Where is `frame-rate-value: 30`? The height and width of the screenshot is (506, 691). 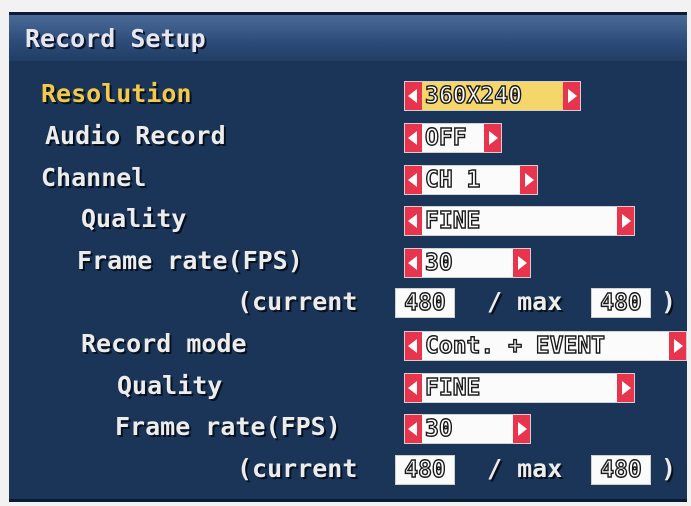 frame-rate-value: 30 is located at coordinates (438, 262).